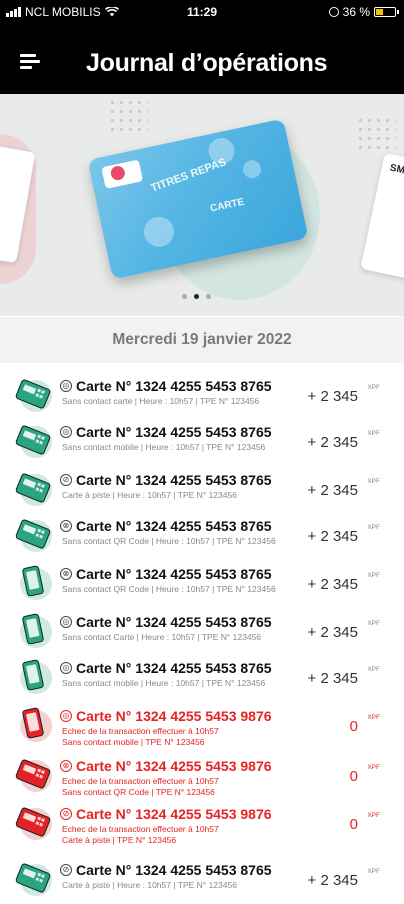  What do you see at coordinates (356, 12) in the screenshot?
I see `battery-label: 36 %` at bounding box center [356, 12].